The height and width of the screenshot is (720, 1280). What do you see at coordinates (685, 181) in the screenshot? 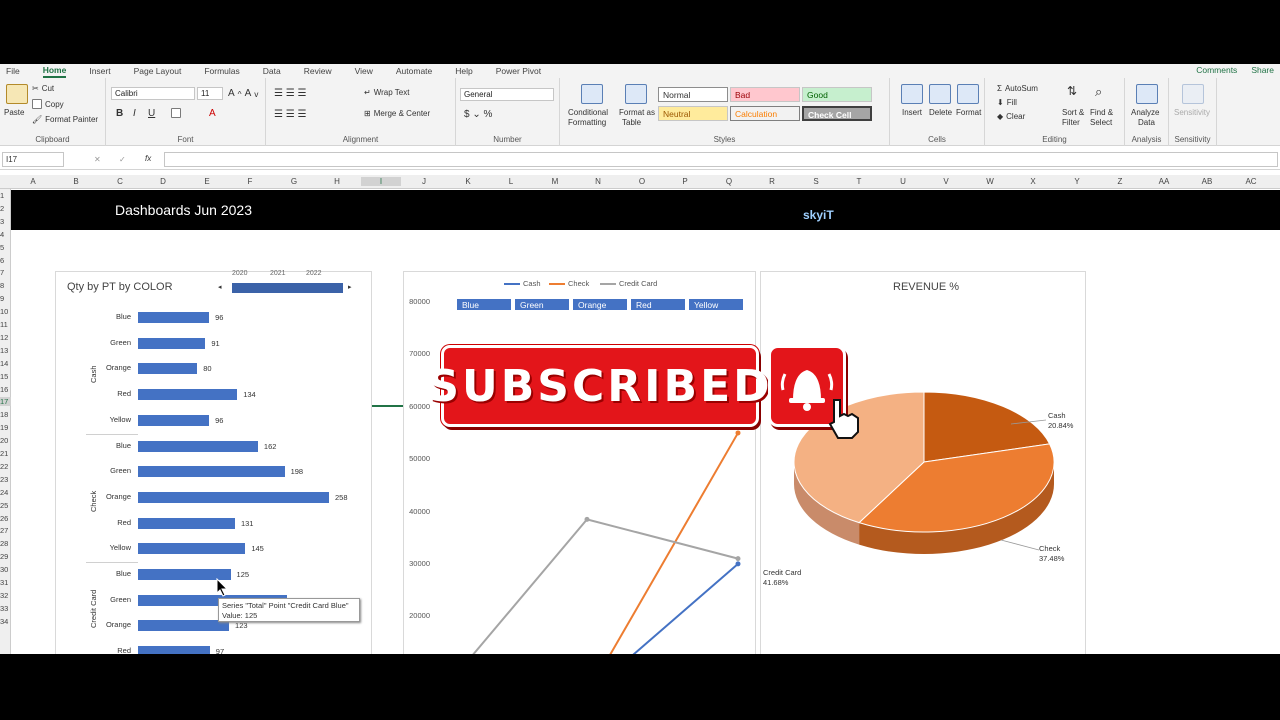
I see `column-header: P` at bounding box center [685, 181].